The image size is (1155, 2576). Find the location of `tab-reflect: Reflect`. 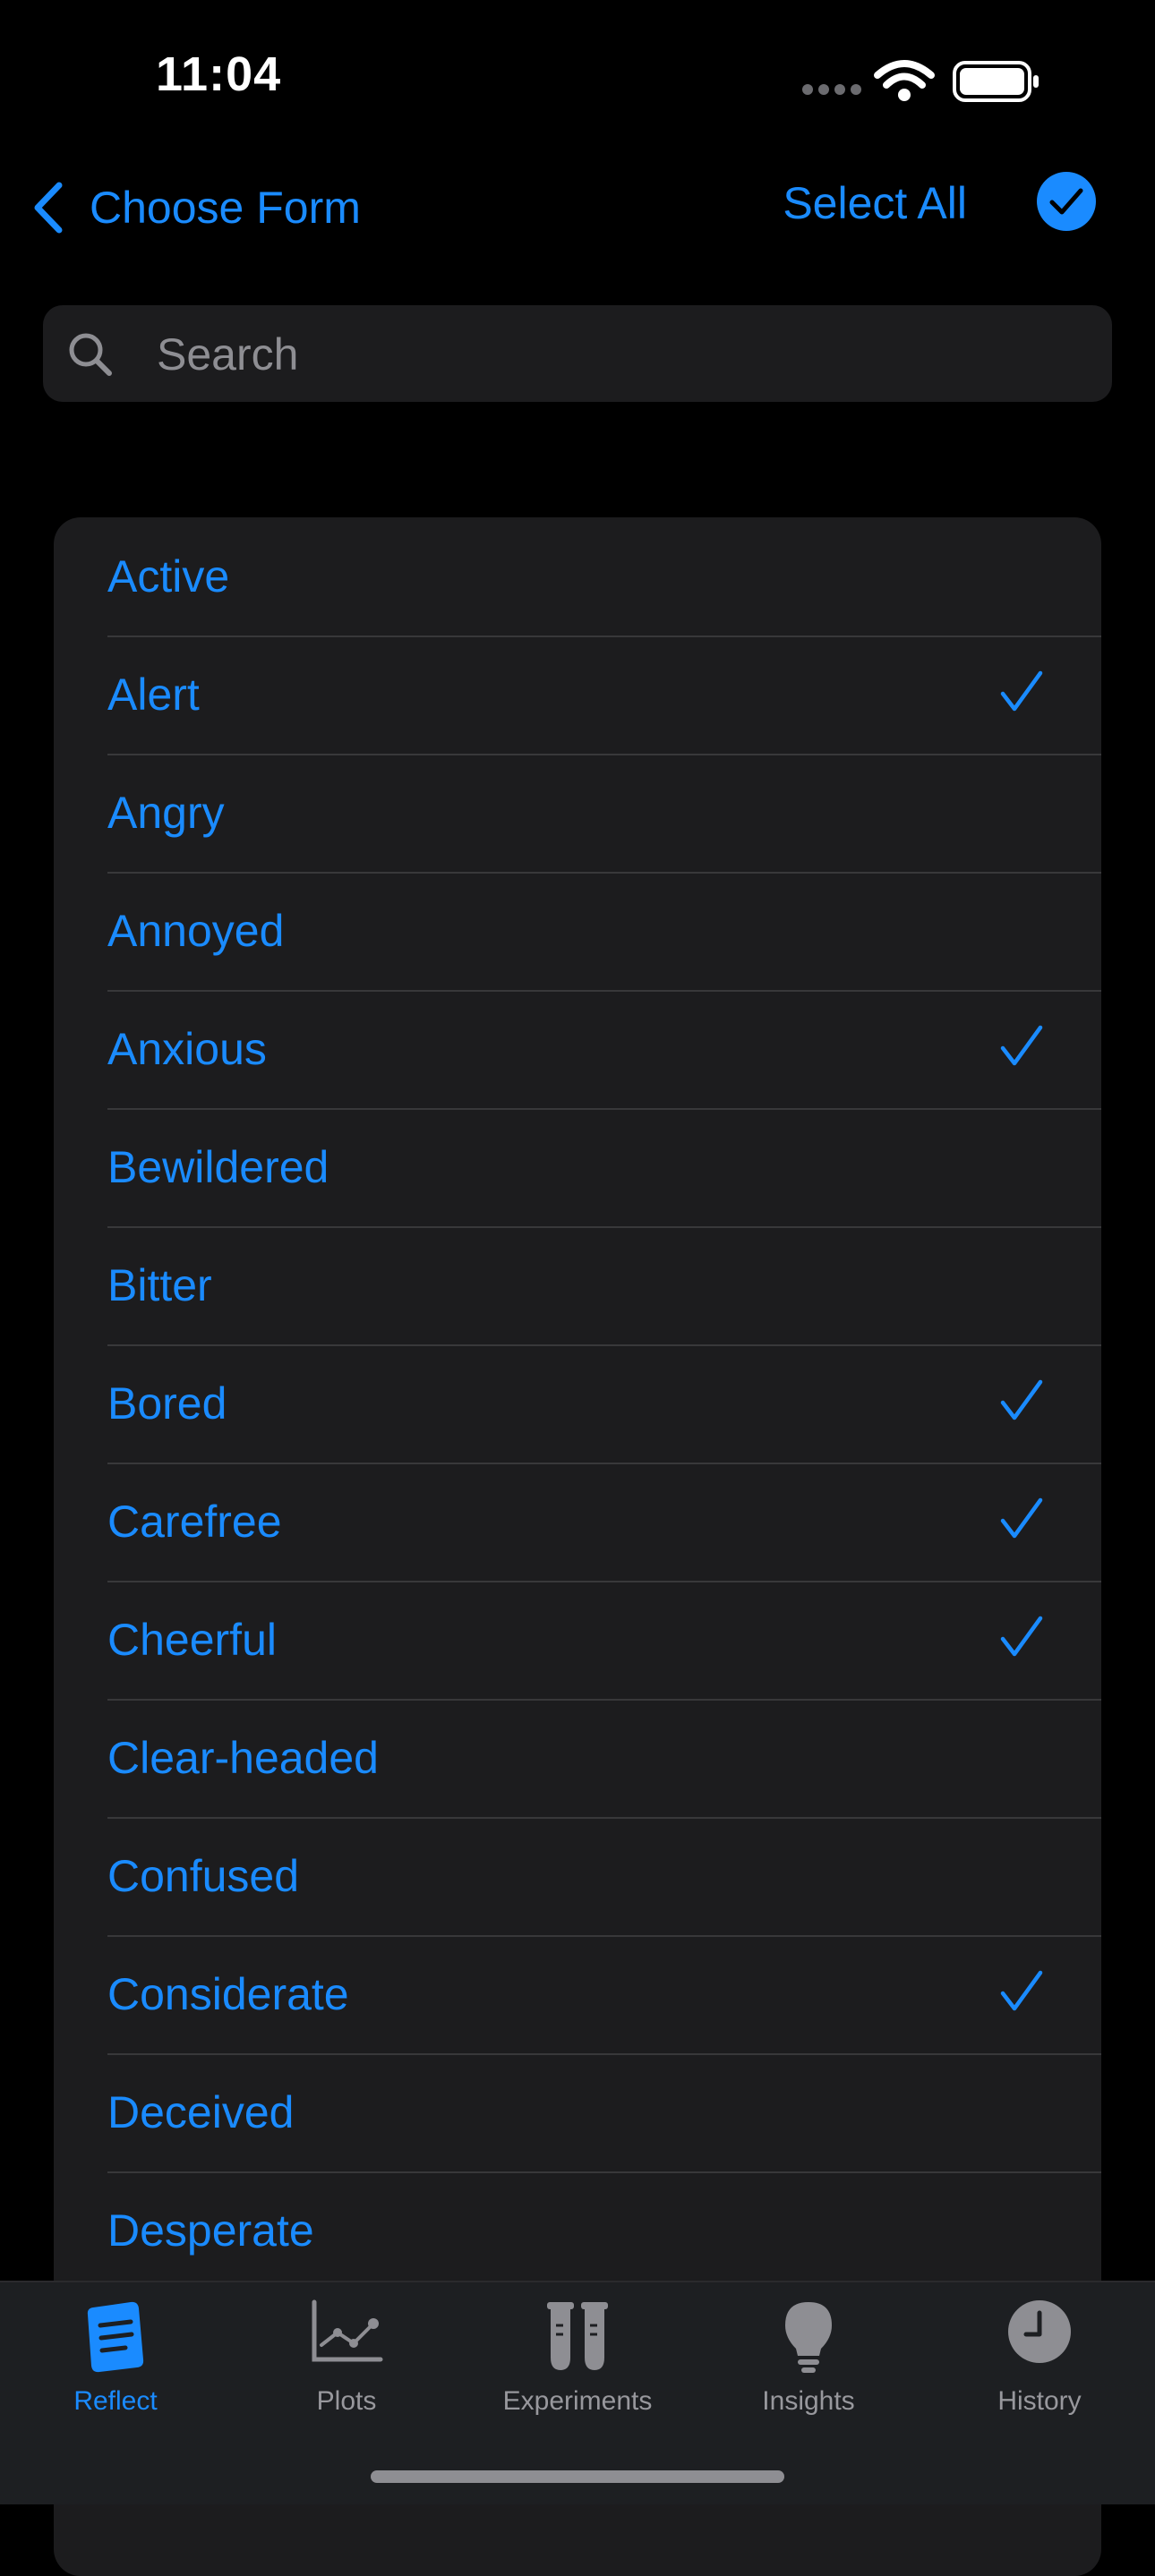

tab-reflect: Reflect is located at coordinates (115, 2366).